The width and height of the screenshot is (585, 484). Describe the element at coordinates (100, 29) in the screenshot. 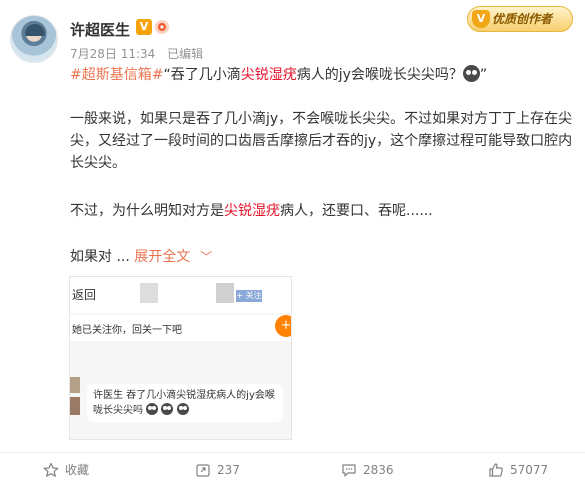

I see `author-name: 许超医生` at that location.